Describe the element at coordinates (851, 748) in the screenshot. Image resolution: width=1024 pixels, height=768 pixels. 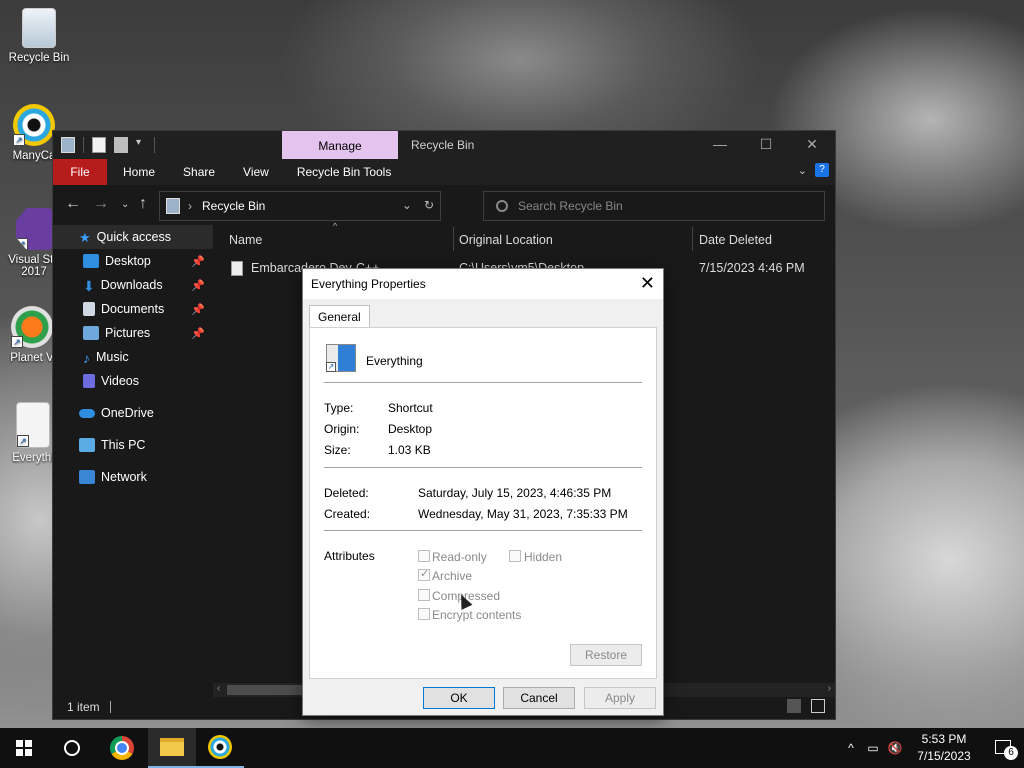
I see `show-hidden-icons-icon: ^` at that location.